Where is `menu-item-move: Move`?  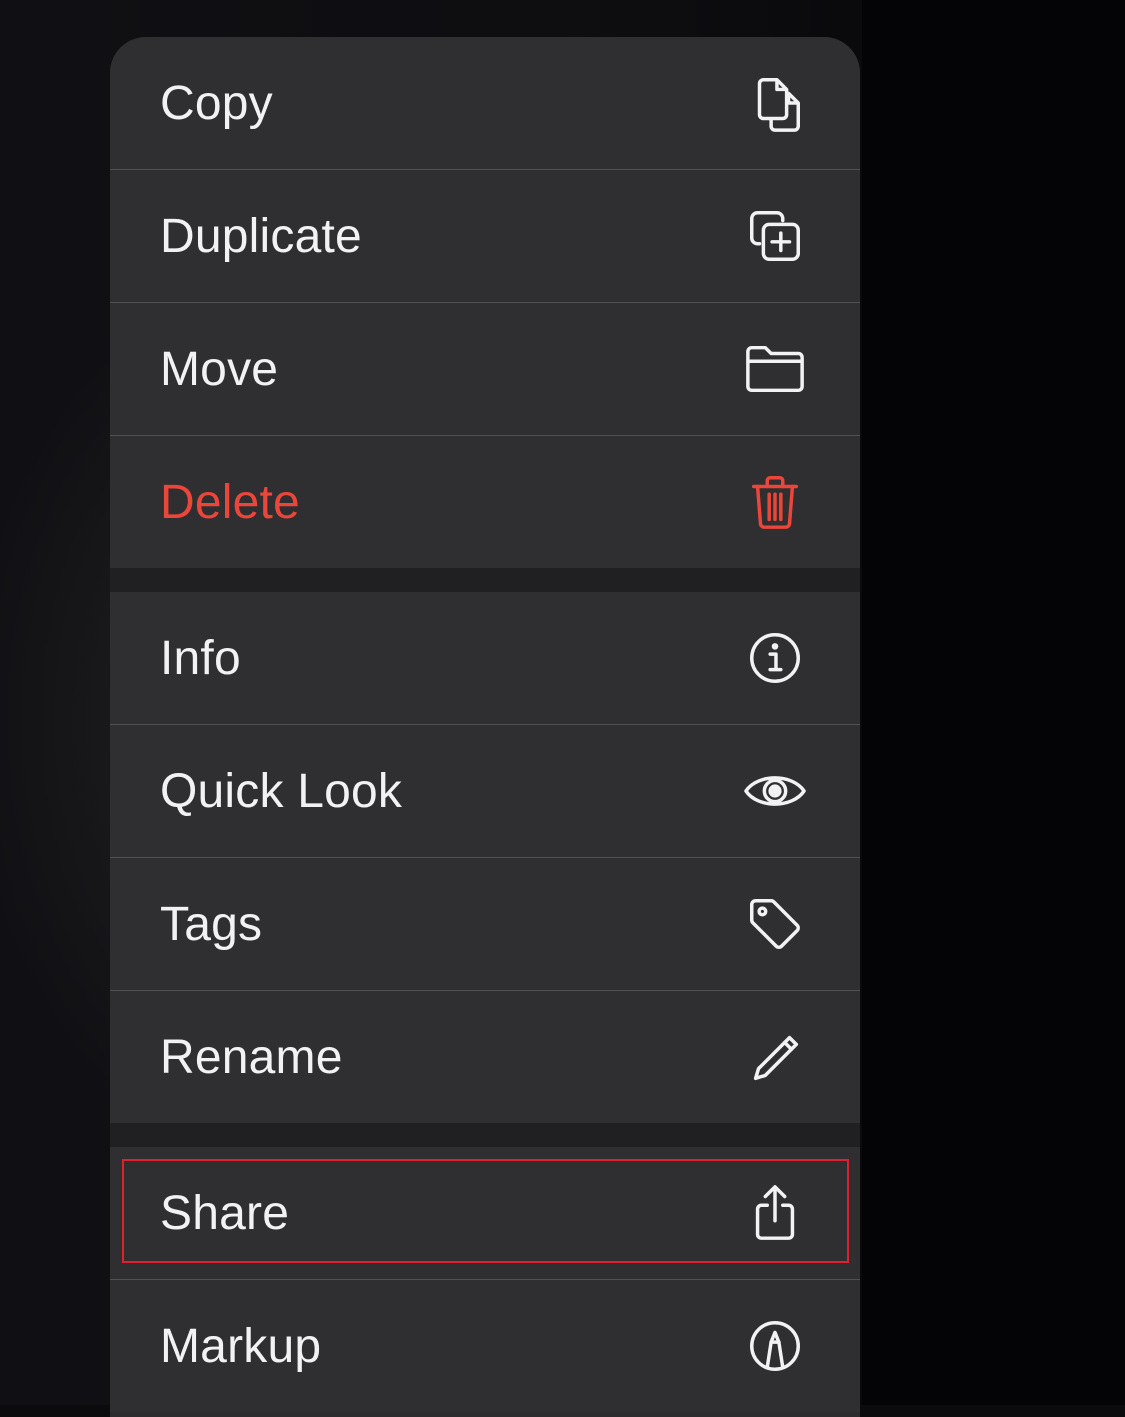 menu-item-move: Move is located at coordinates (485, 368).